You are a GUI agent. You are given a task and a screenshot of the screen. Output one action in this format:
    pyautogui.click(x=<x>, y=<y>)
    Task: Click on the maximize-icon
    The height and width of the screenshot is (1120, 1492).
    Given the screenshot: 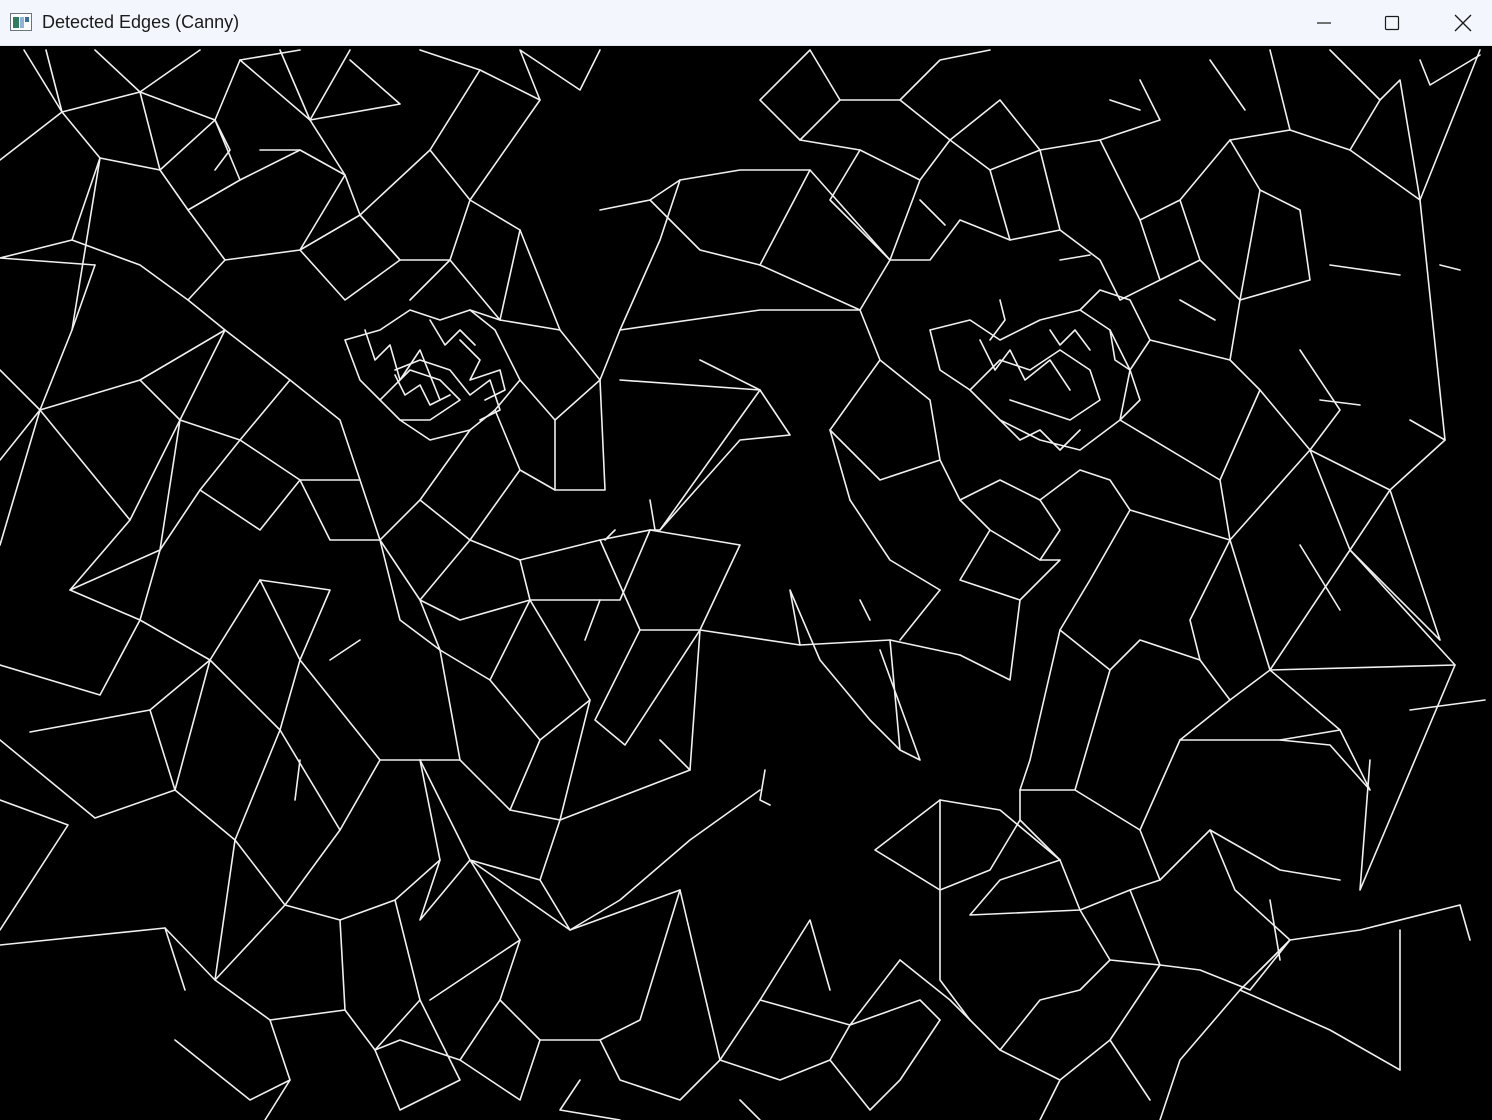 What is the action you would take?
    pyautogui.click(x=1392, y=23)
    